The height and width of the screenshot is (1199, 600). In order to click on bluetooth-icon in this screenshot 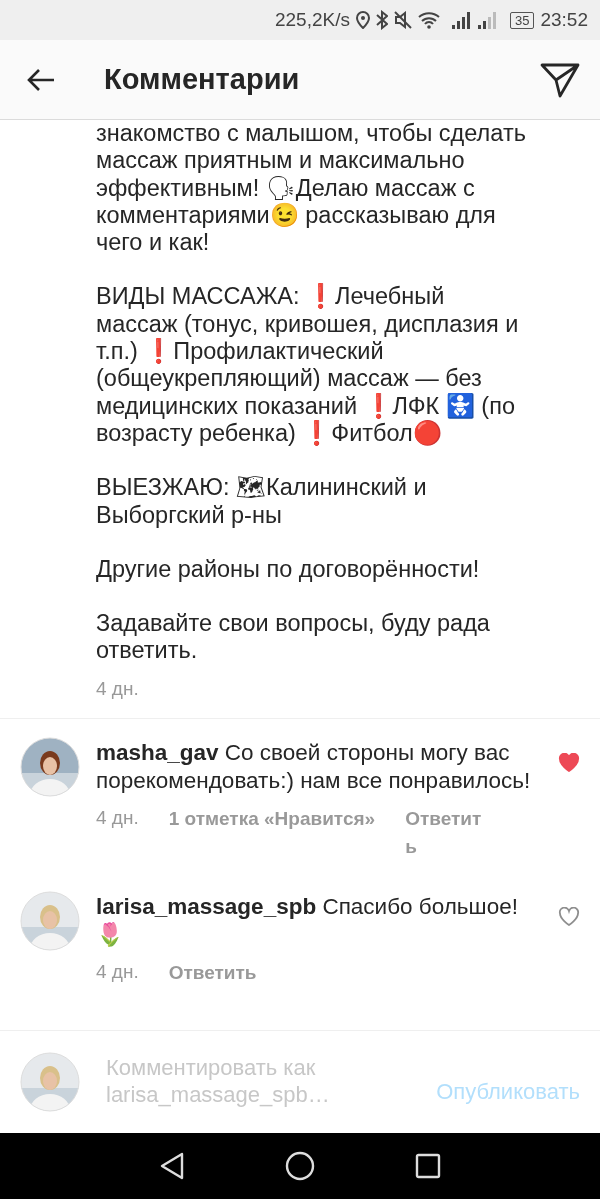, I will do `click(382, 20)`.